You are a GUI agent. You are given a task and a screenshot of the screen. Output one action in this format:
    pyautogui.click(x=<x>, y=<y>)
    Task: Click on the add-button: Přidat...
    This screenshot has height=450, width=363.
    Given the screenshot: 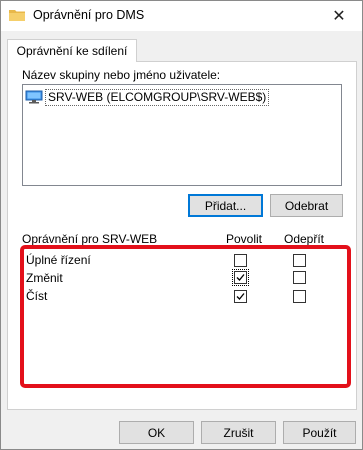 What is the action you would take?
    pyautogui.click(x=225, y=205)
    